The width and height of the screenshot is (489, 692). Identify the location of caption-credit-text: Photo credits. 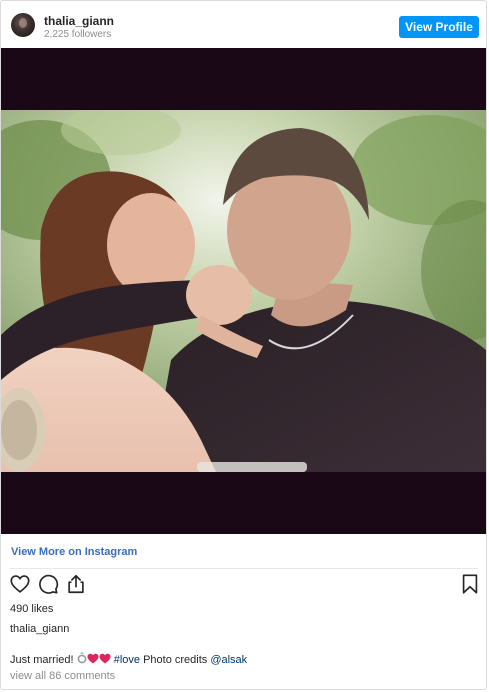
(175, 660).